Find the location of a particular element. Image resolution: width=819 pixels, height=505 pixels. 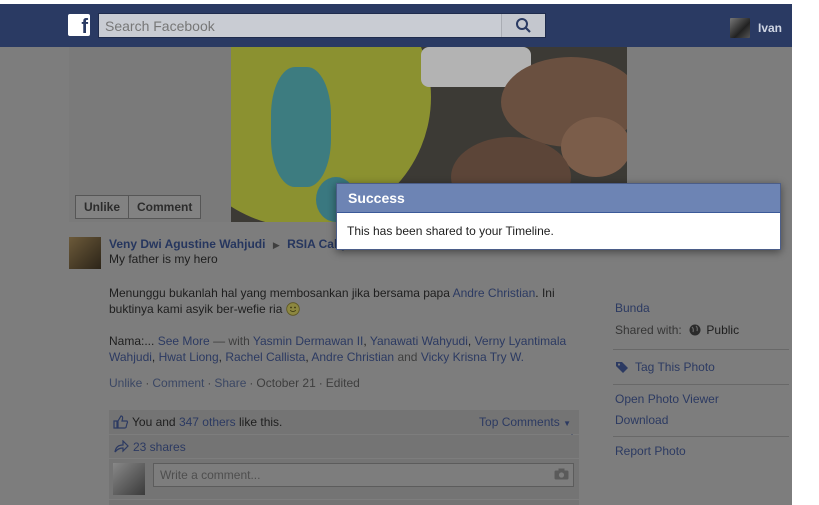

tag-link: Vicky Krisna Try W. is located at coordinates (472, 357).